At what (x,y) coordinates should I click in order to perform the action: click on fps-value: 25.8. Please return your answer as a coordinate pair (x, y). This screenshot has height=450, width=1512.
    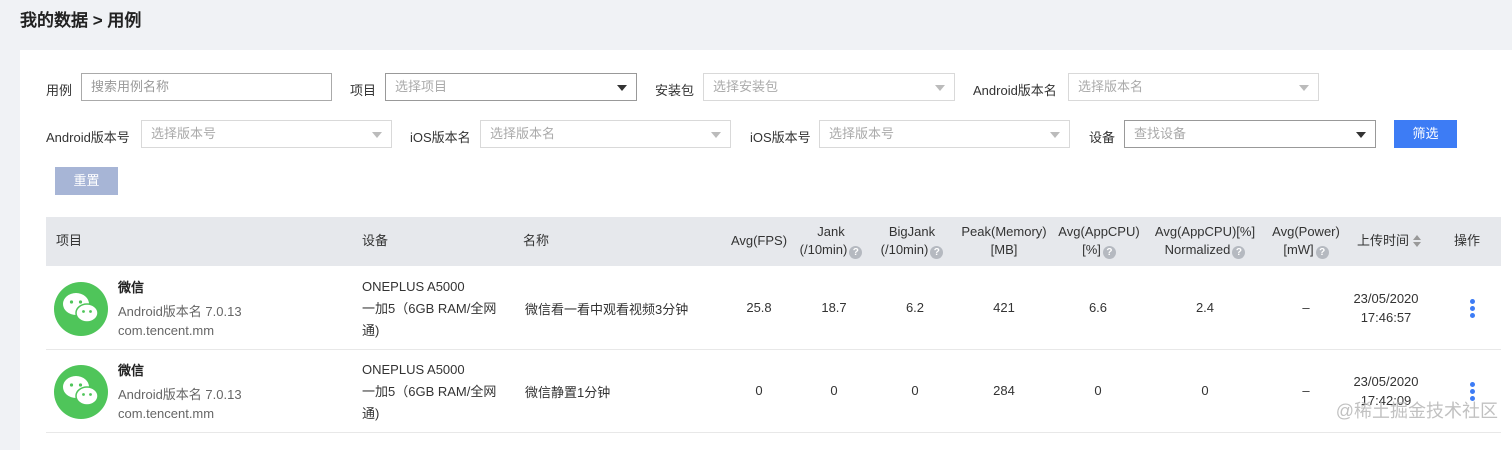
    Looking at the image, I should click on (759, 307).